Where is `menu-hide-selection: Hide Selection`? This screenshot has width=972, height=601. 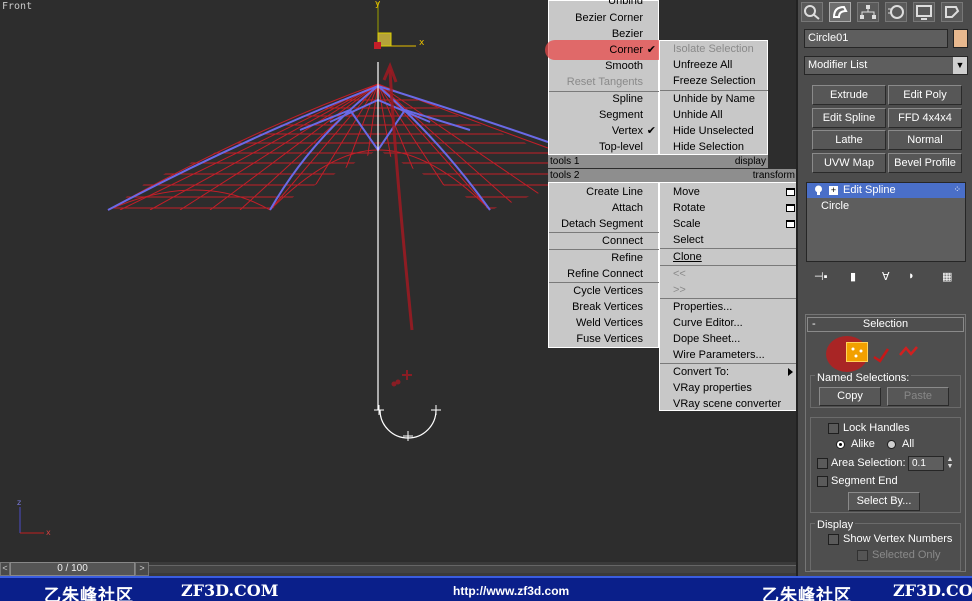 menu-hide-selection: Hide Selection is located at coordinates (714, 147).